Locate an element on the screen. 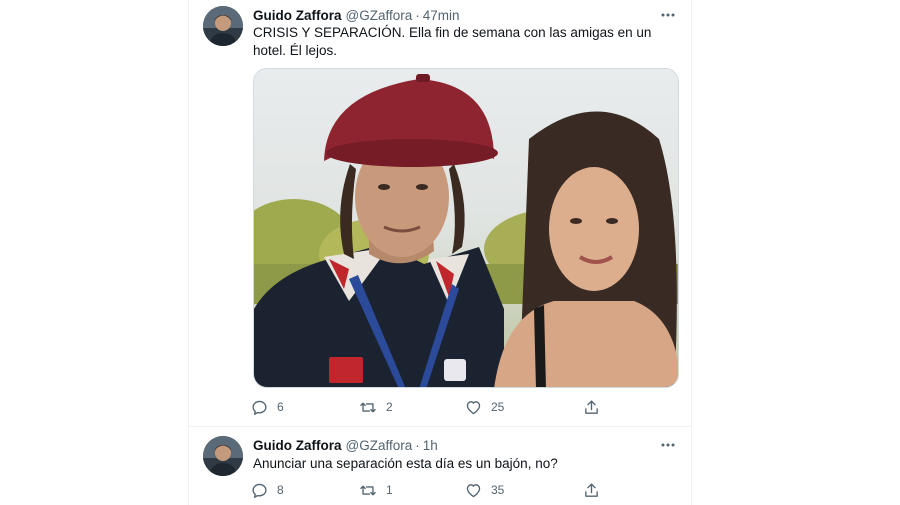 This screenshot has width=900, height=505. reply-count: 8 is located at coordinates (280, 490).